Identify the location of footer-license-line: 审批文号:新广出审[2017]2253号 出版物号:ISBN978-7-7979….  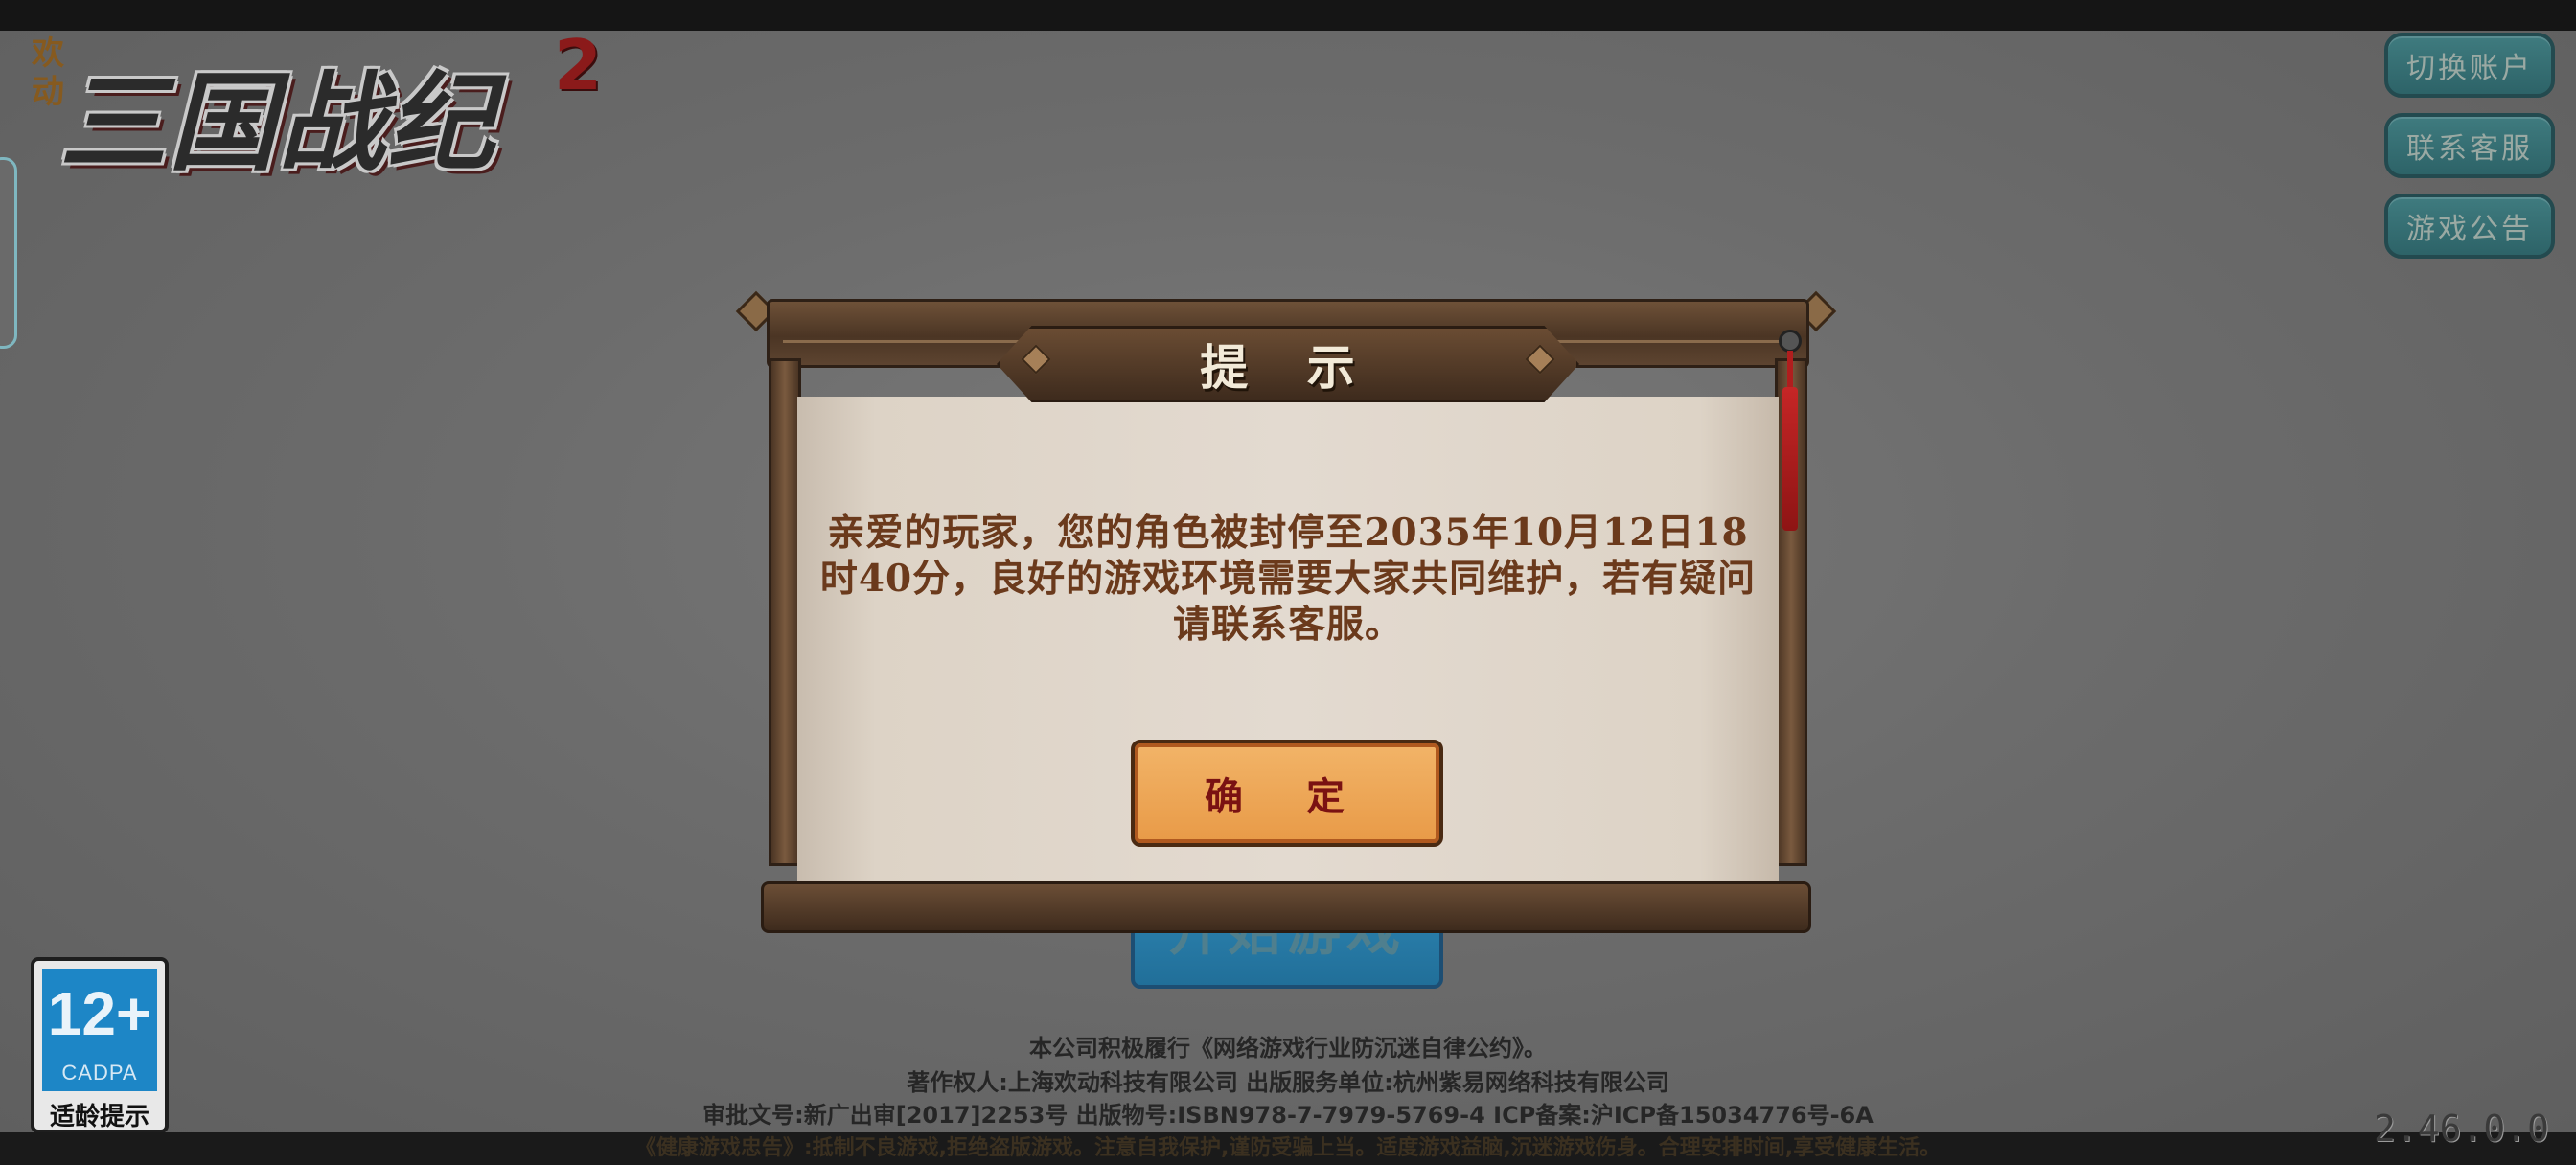
(1288, 1115).